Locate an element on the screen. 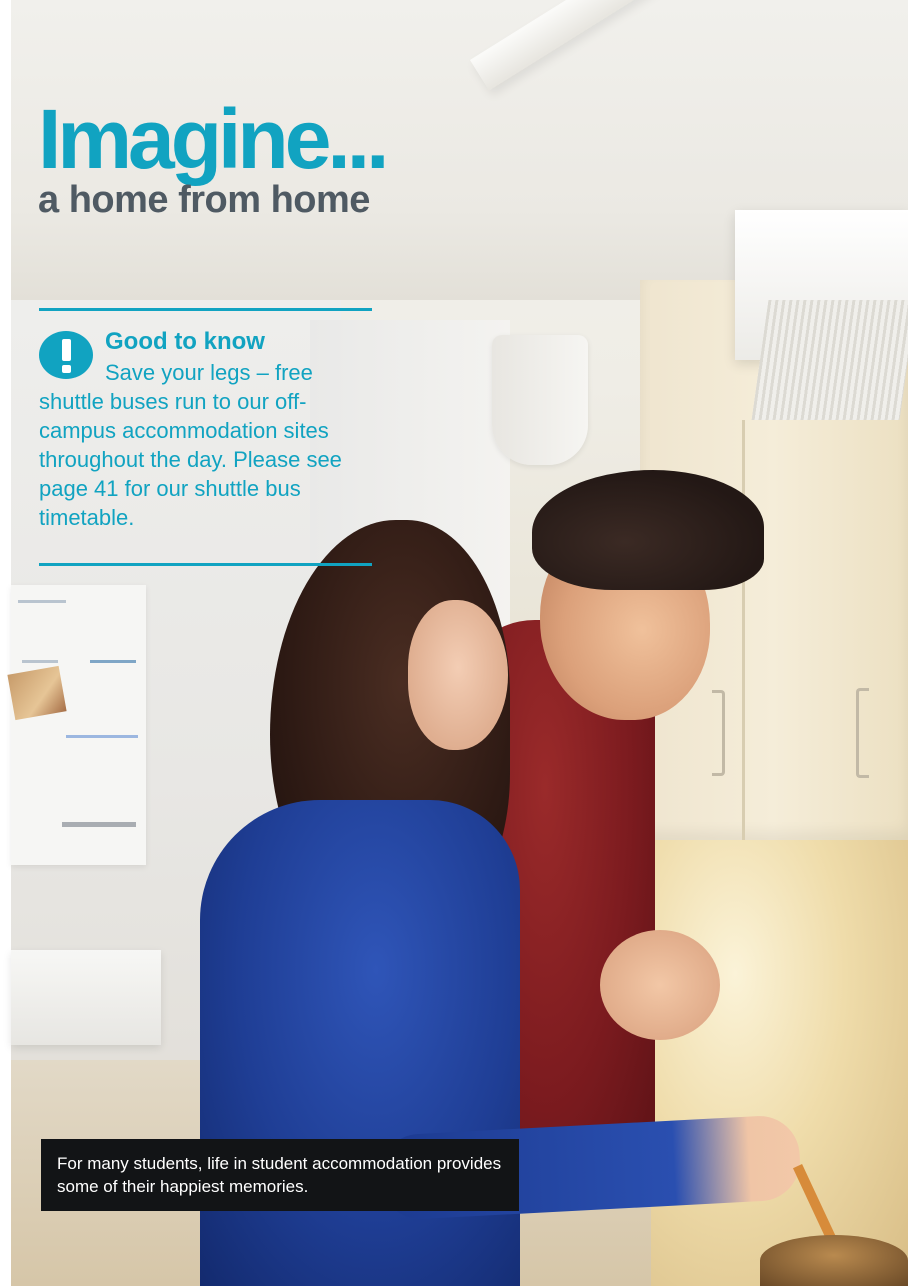 This screenshot has height=1286, width=908. photo-man-hair is located at coordinates (648, 530).